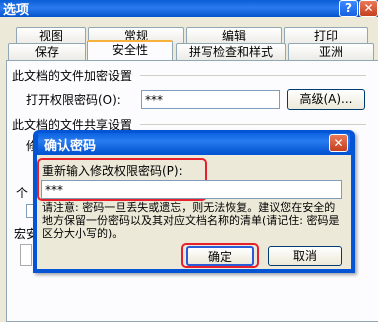 Image resolution: width=378 pixels, height=322 pixels. I want to click on cancel-button: 取消, so click(305, 256).